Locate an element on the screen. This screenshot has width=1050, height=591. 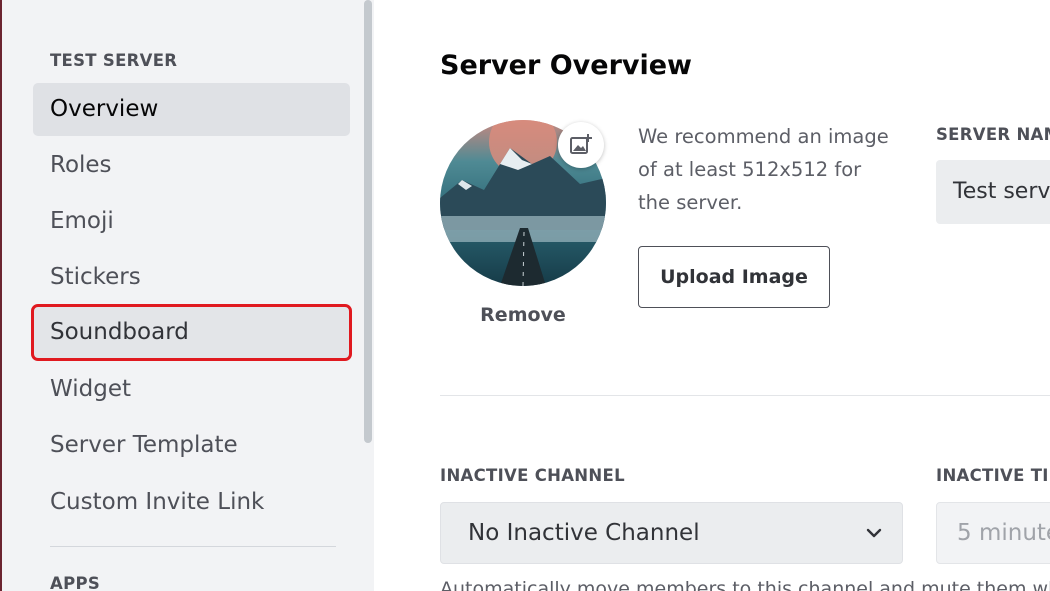
server-name-label: SERVER NAME is located at coordinates (993, 134).